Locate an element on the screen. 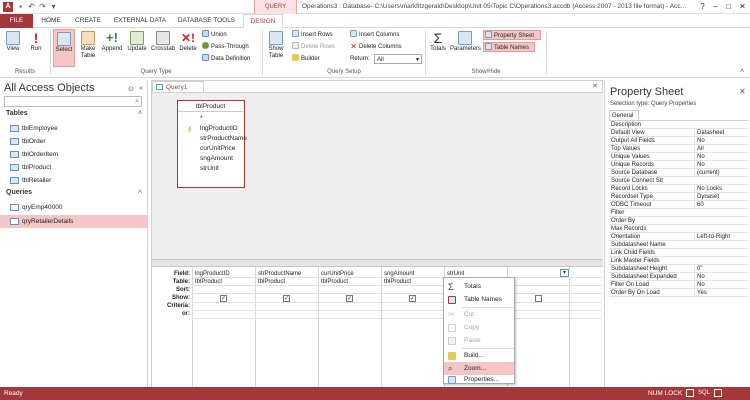  field-item: curUnitPrice is located at coordinates (217, 148).